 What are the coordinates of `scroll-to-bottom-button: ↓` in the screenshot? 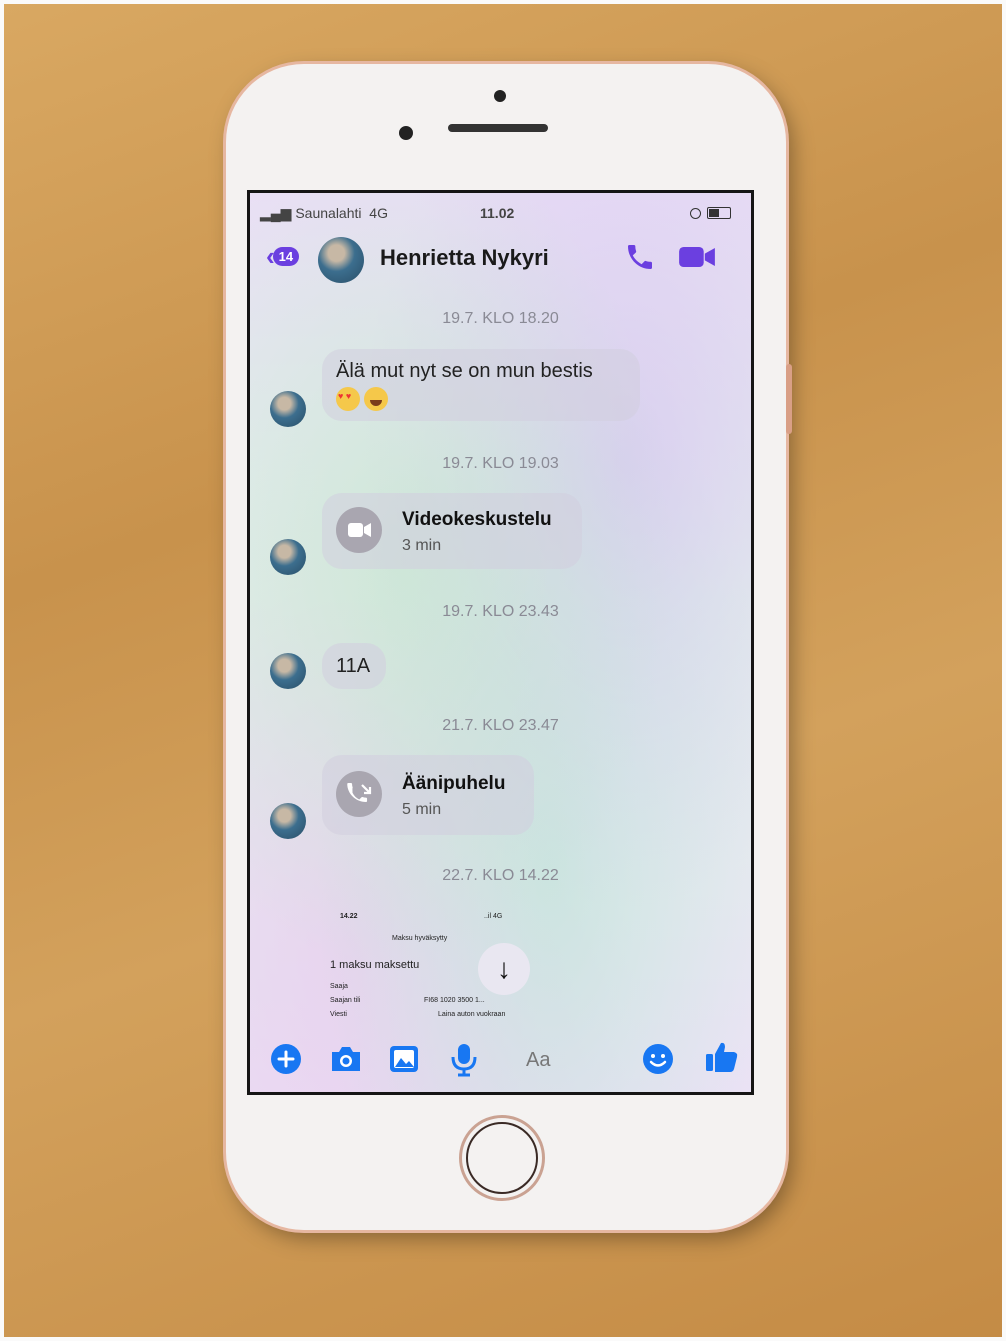 It's located at (504, 969).